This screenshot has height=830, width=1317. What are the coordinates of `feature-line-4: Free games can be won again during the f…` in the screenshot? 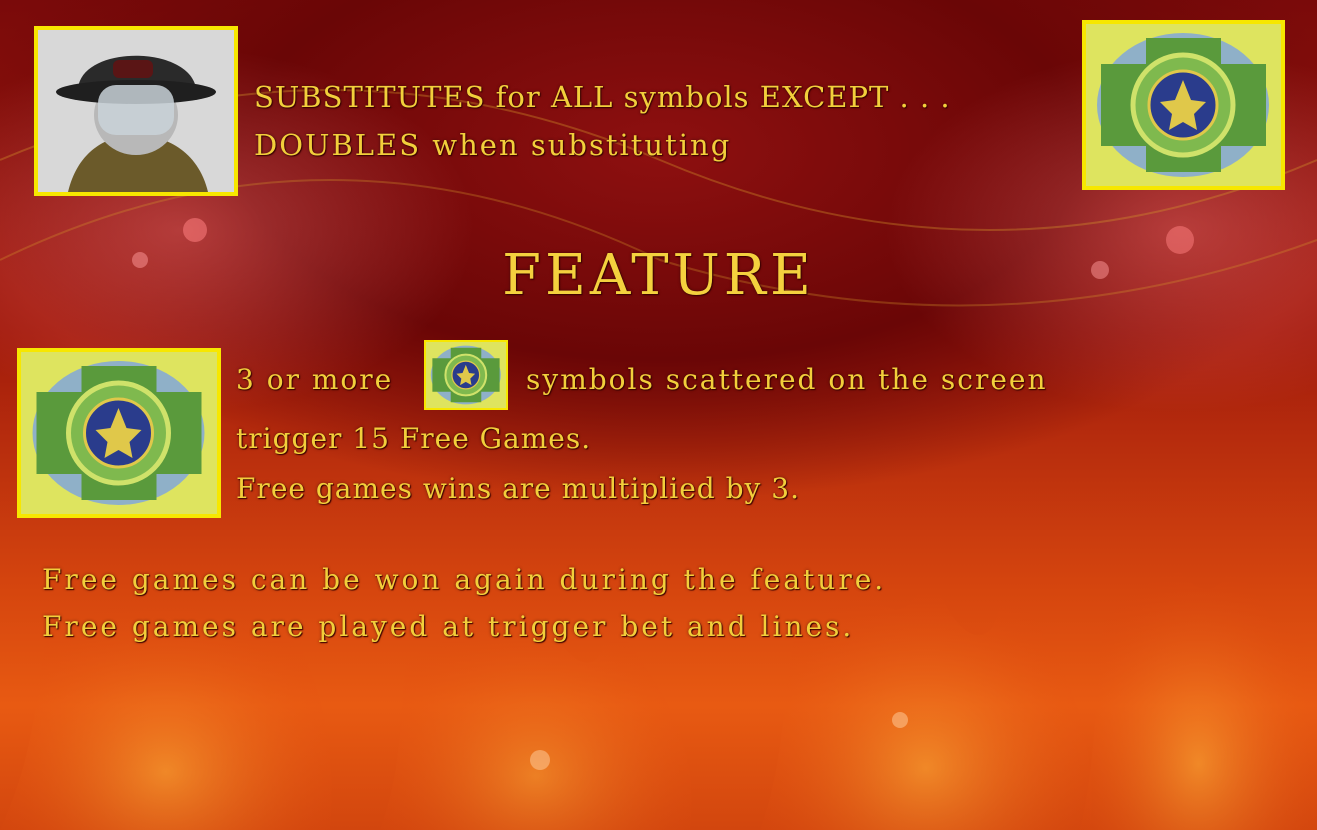 It's located at (464, 579).